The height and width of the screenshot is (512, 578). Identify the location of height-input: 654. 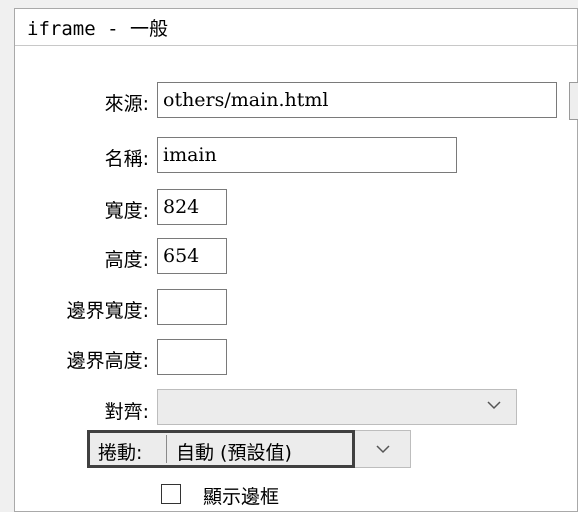
(192, 256).